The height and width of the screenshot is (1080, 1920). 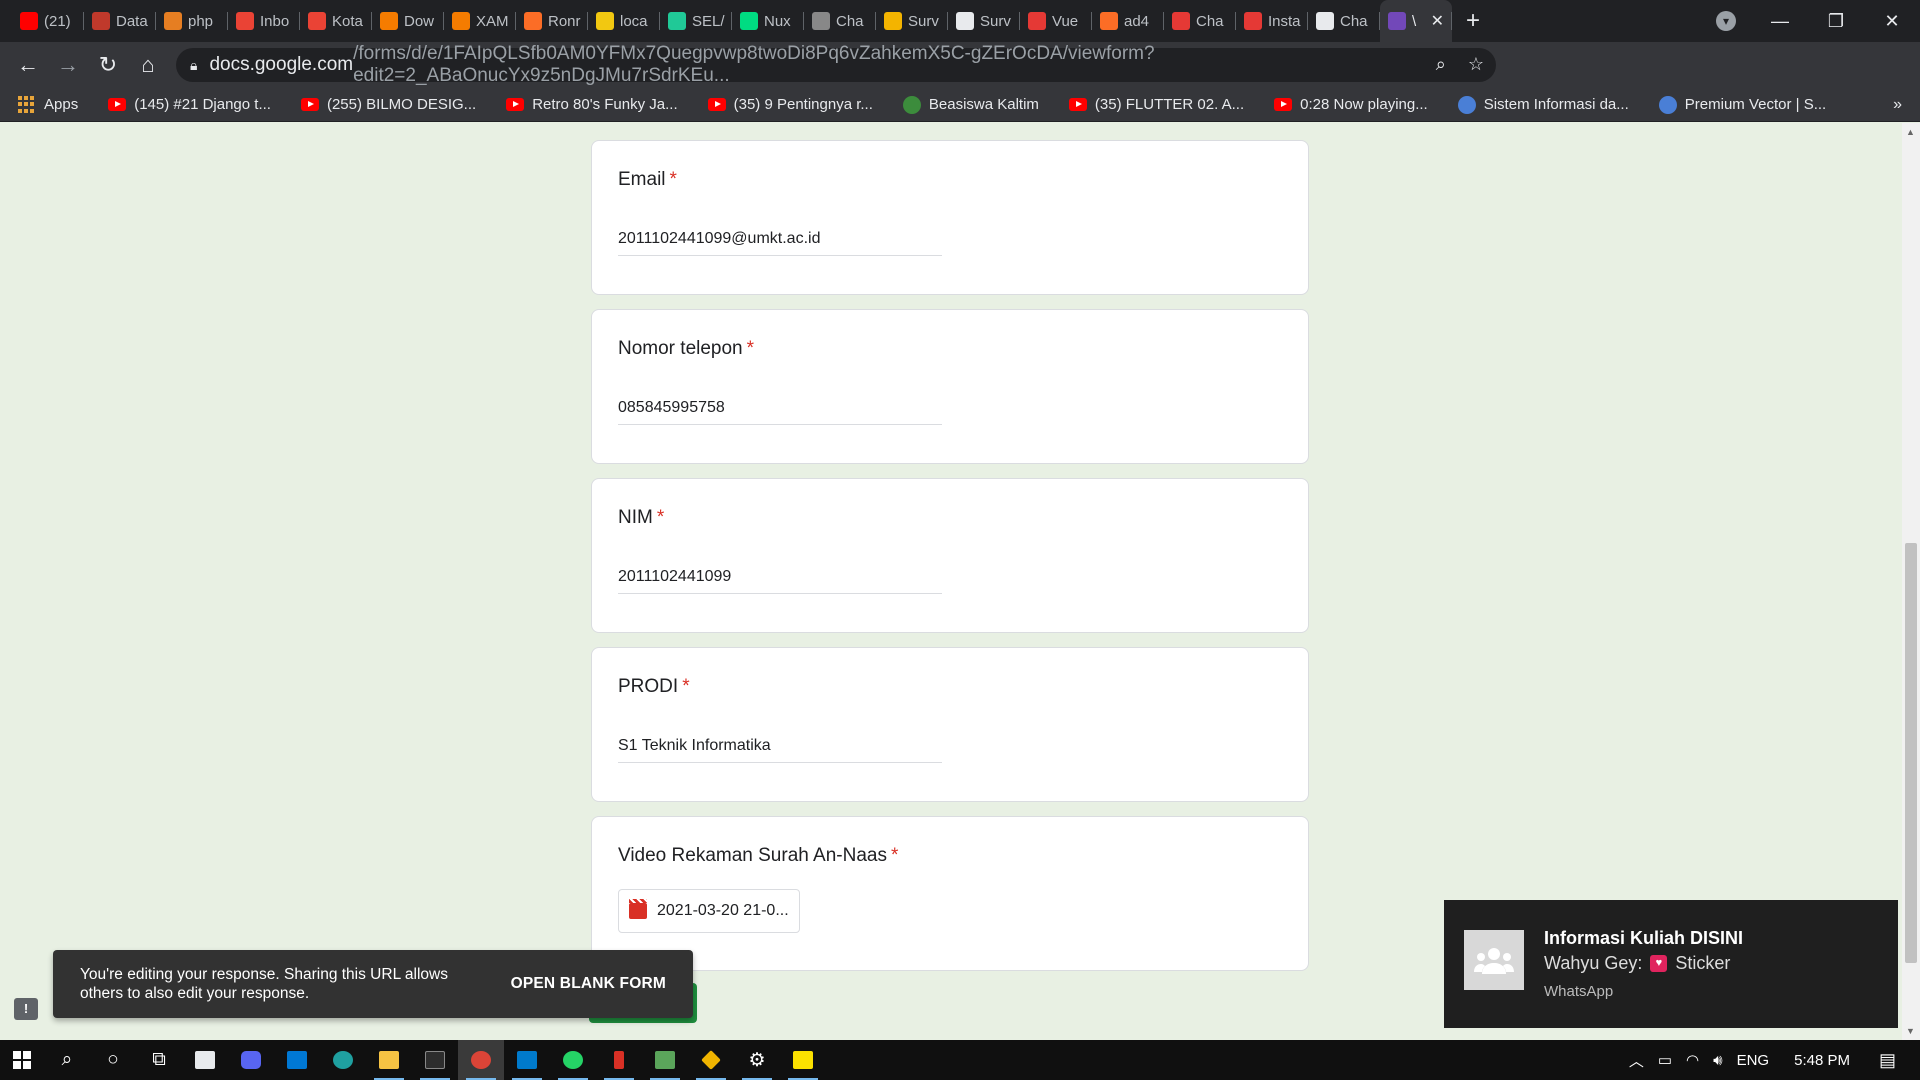 What do you see at coordinates (1473, 21) in the screenshot?
I see `new-tab-button: +` at bounding box center [1473, 21].